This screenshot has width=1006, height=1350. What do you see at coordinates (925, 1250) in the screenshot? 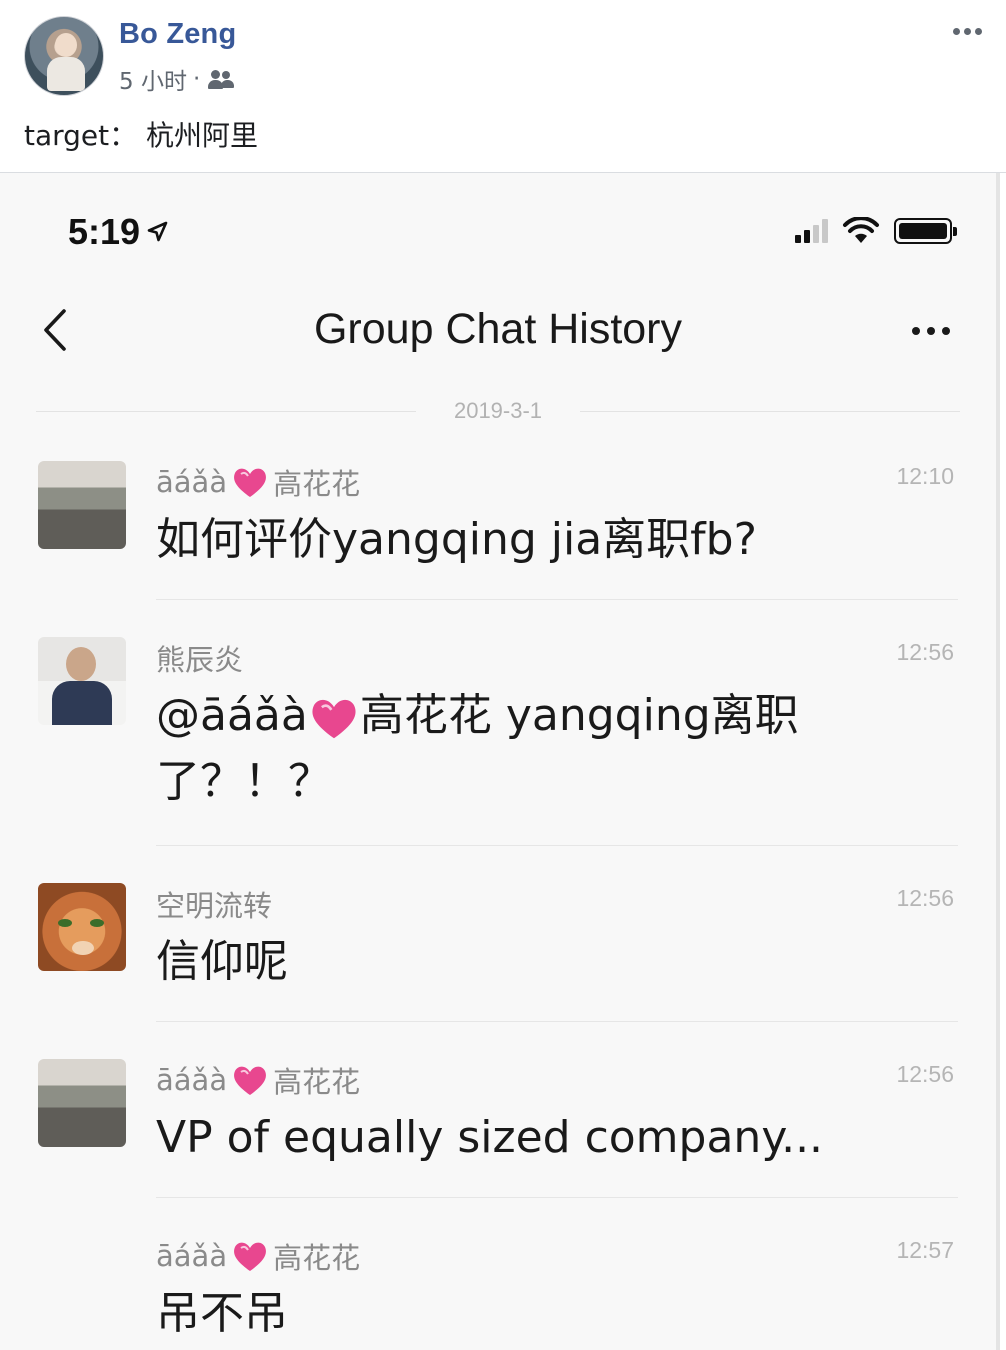
I see `message-time: 12:57` at bounding box center [925, 1250].